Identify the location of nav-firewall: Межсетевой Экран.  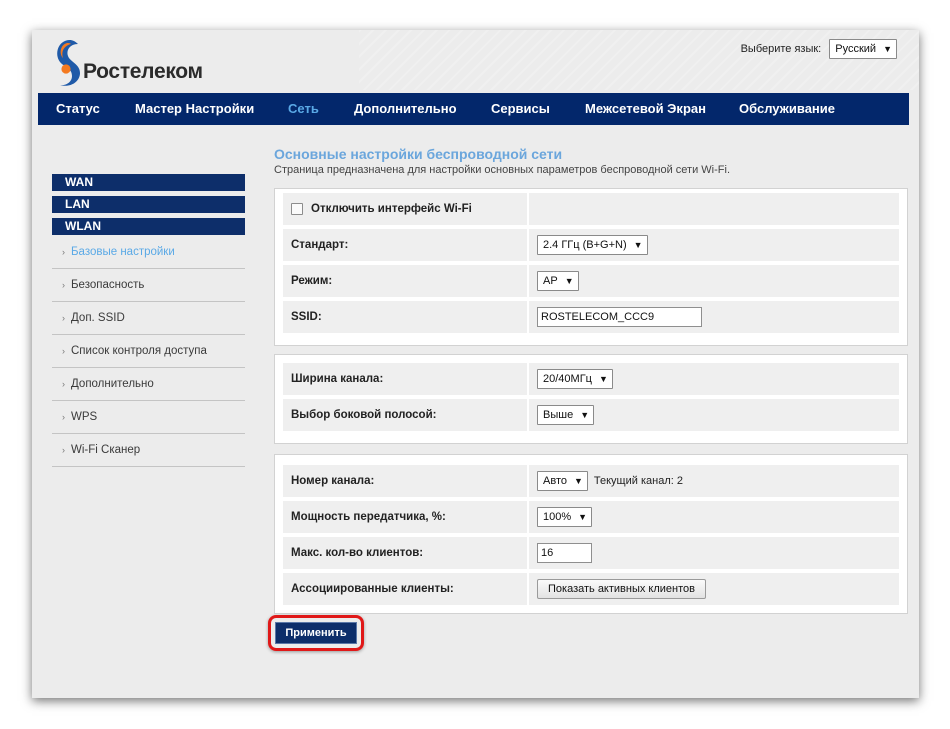
(645, 108).